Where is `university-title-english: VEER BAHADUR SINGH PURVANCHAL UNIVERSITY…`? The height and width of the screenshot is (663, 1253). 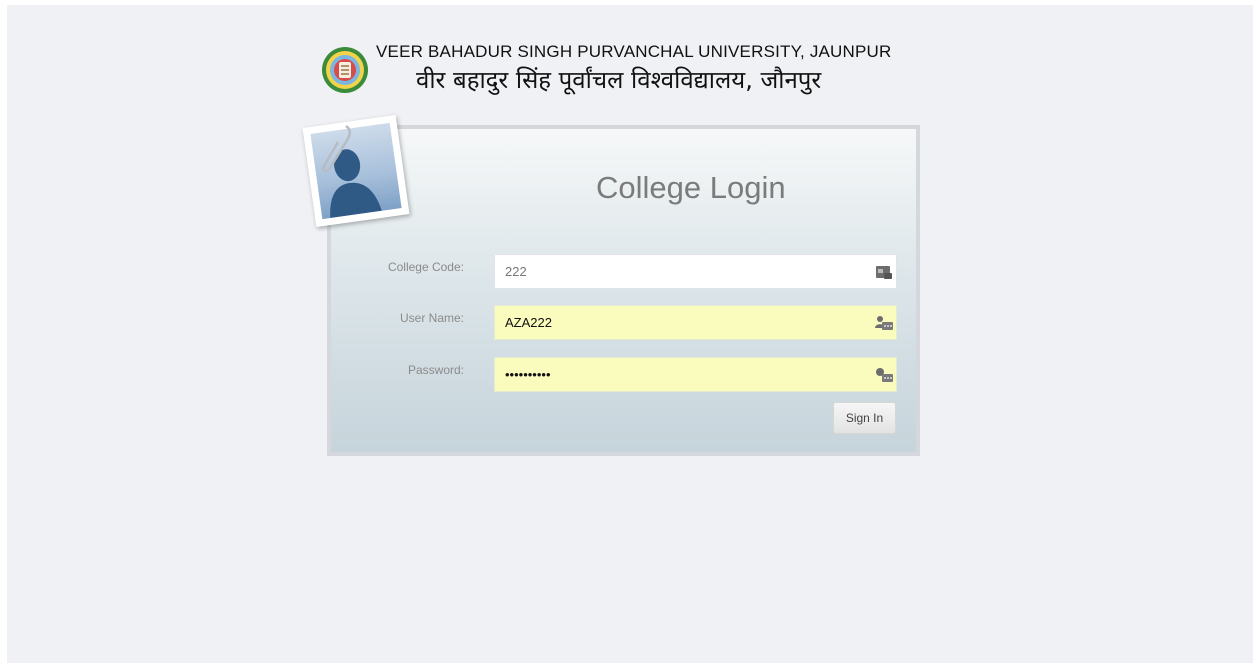 university-title-english: VEER BAHADUR SINGH PURVANCHAL UNIVERSITY… is located at coordinates (634, 51).